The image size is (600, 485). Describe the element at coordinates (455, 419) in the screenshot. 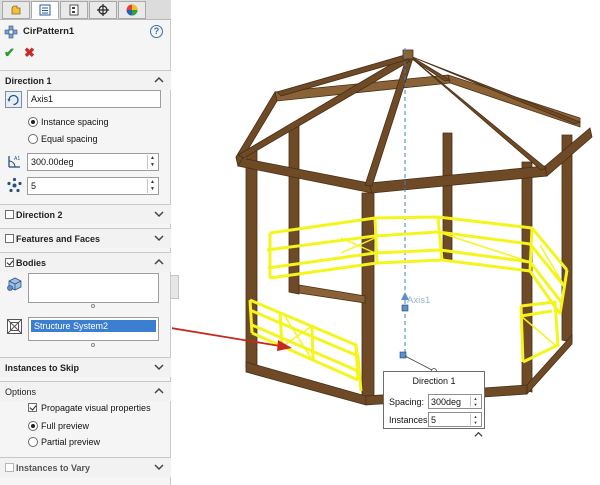

I see `callout-instances-field: 5 ▲ ▼` at that location.